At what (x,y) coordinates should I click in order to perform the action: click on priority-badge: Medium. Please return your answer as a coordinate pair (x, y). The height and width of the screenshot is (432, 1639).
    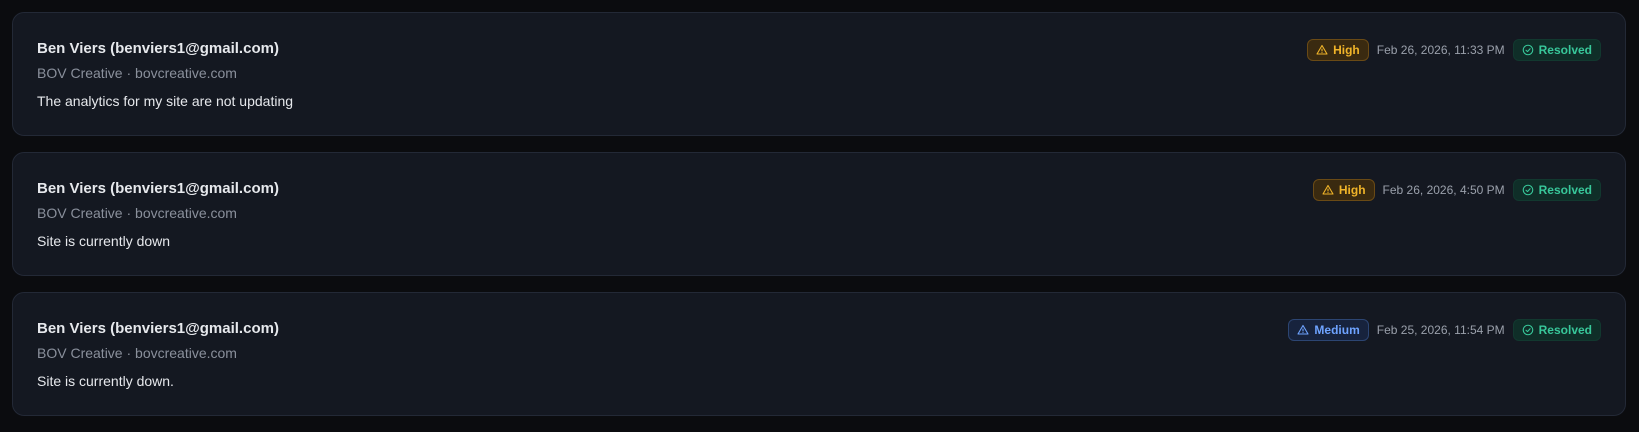
    Looking at the image, I should click on (1328, 330).